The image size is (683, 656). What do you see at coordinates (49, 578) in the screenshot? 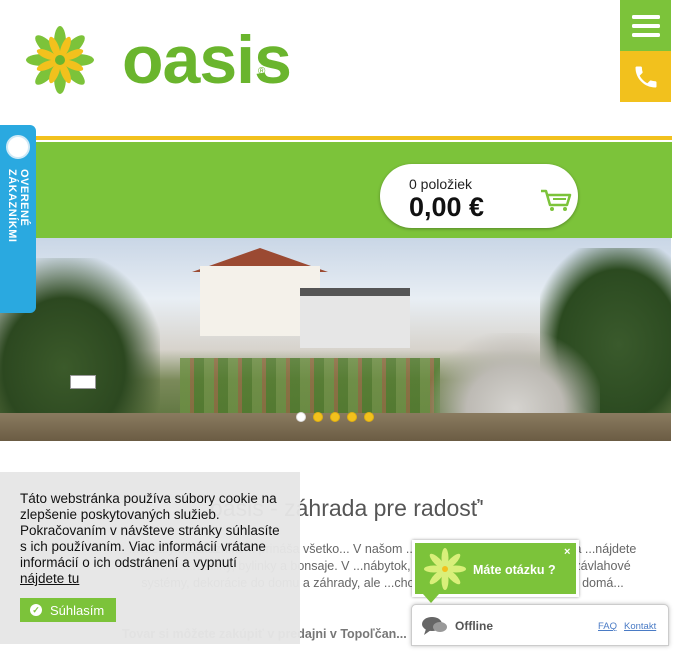
I see `cookie-more-info-link: nájdete tu` at bounding box center [49, 578].